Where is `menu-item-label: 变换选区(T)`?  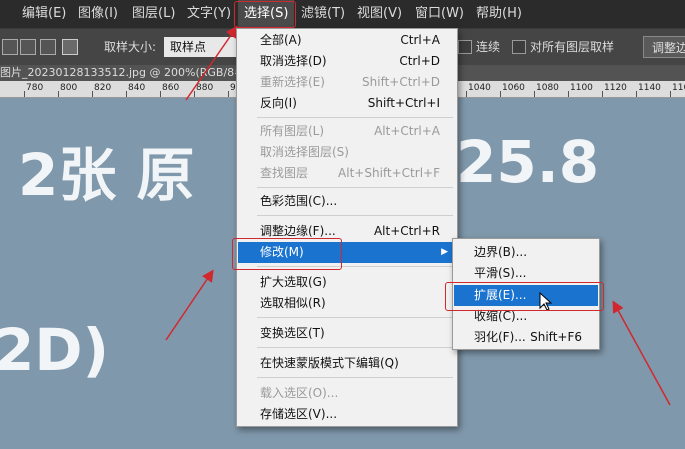 menu-item-label: 变换选区(T) is located at coordinates (292, 333).